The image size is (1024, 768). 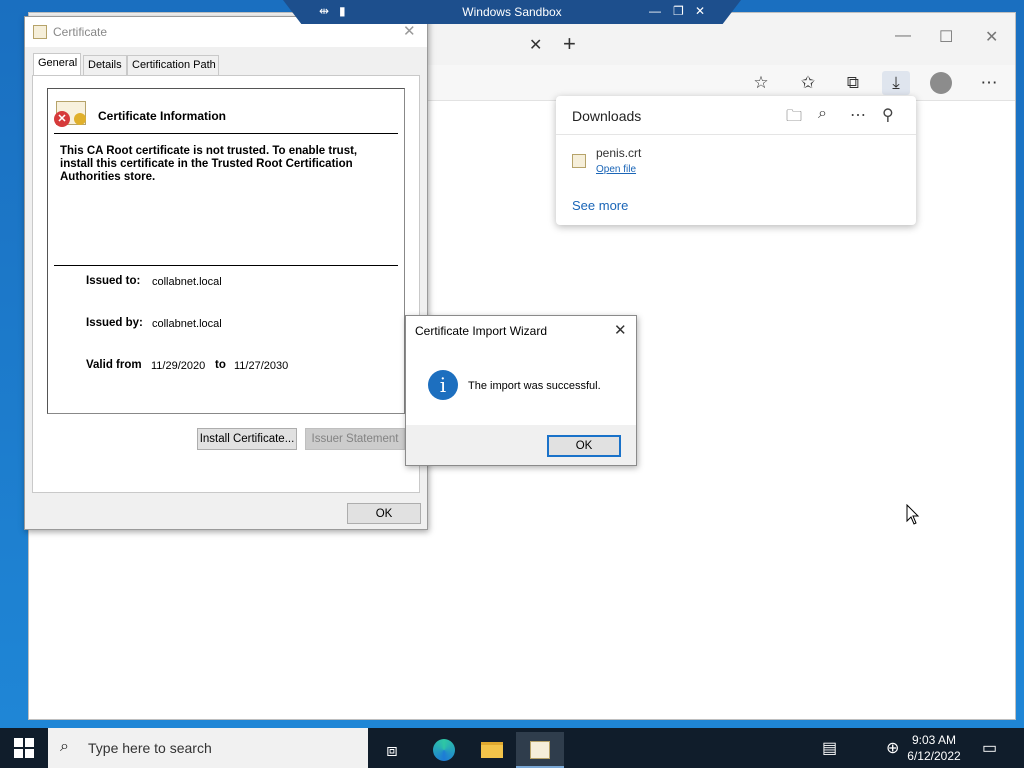 I want to click on date: 6/12/2022, so click(x=934, y=756).